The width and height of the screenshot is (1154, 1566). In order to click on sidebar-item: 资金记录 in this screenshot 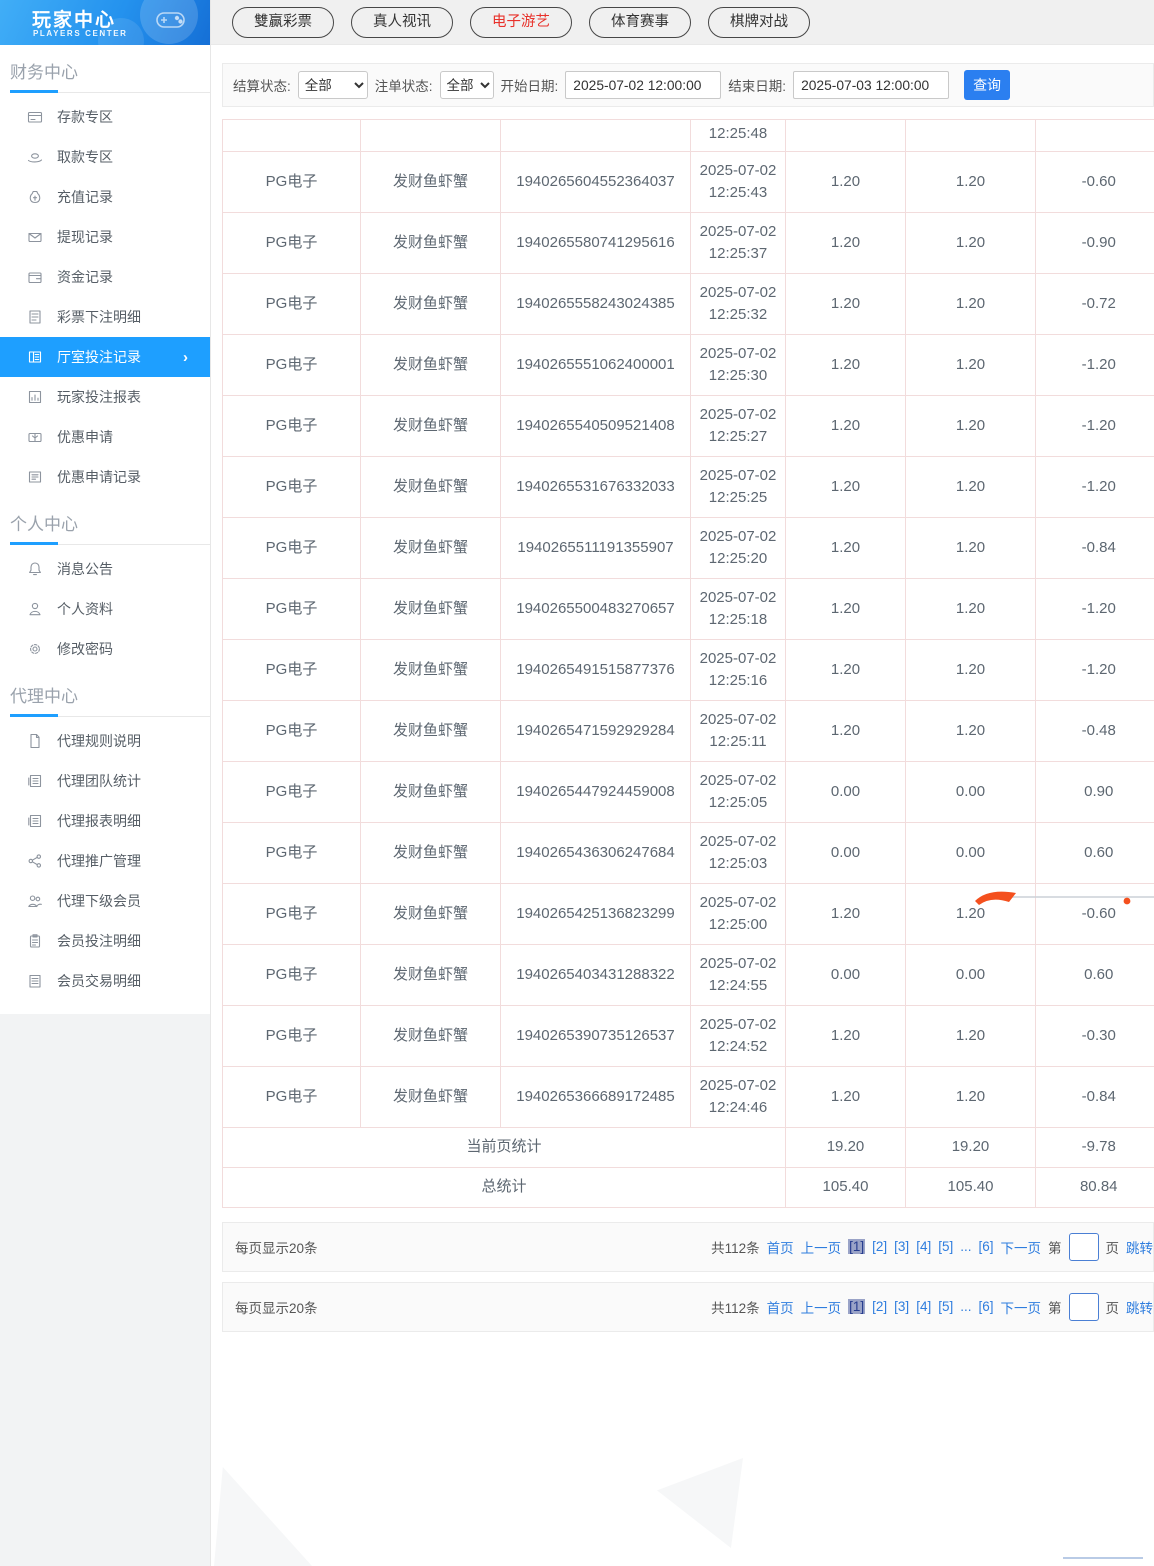, I will do `click(105, 277)`.